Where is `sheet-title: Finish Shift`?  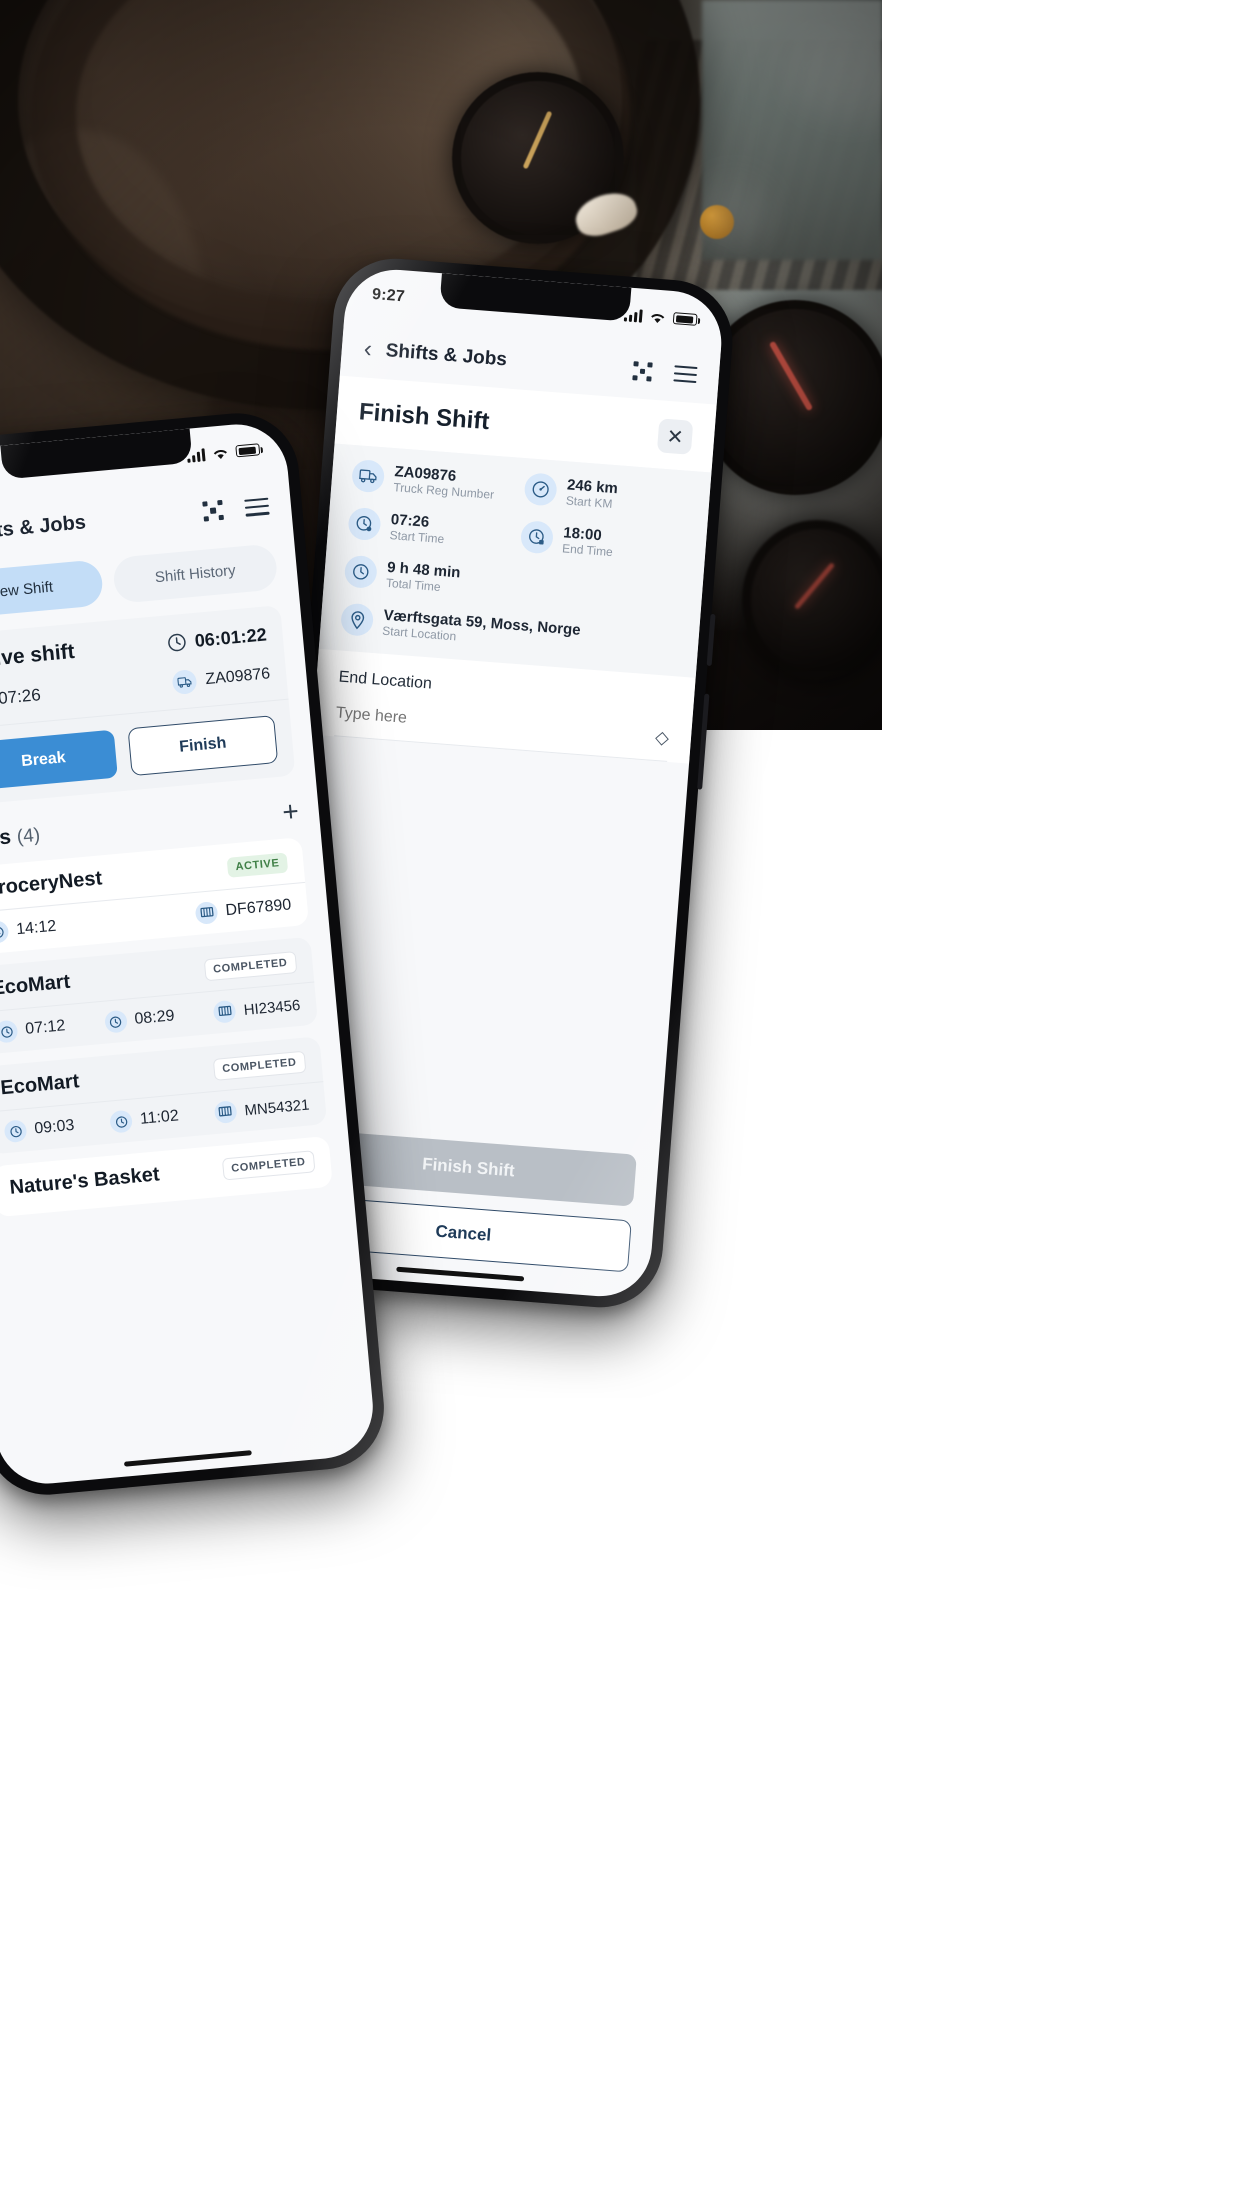
sheet-title: Finish Shift is located at coordinates (424, 417).